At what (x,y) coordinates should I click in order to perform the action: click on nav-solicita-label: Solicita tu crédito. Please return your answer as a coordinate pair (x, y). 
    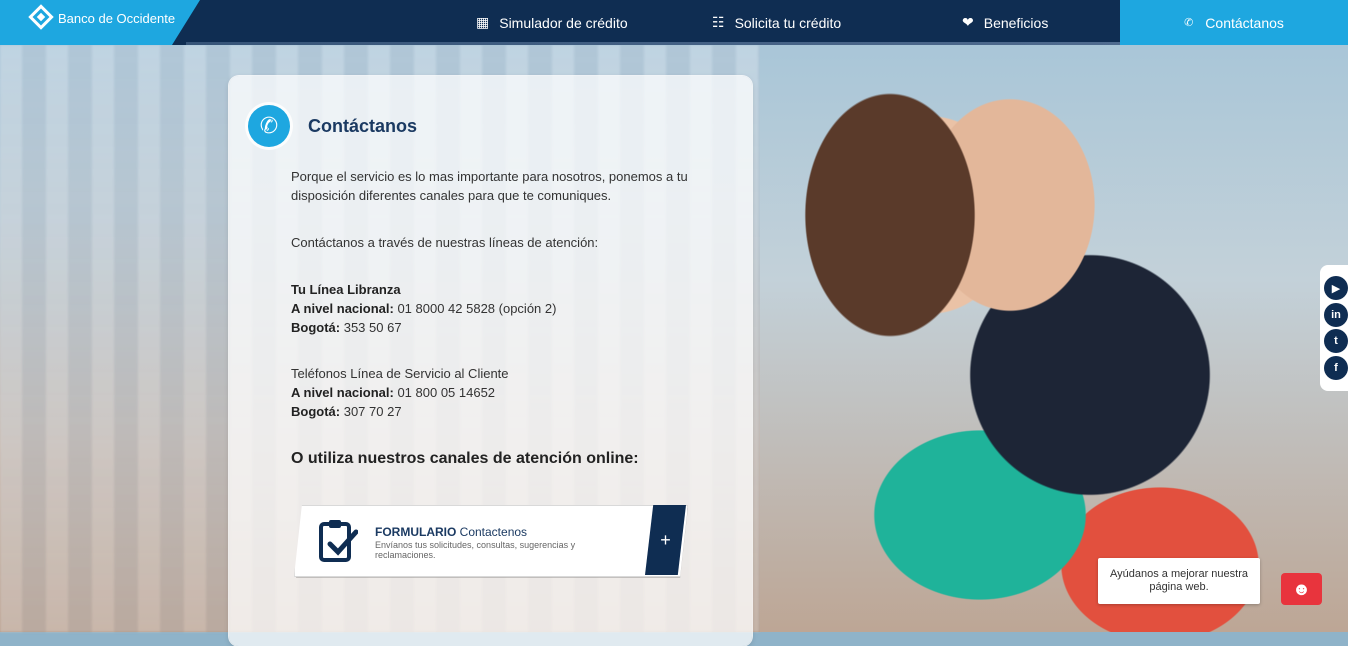
    Looking at the image, I should click on (788, 22).